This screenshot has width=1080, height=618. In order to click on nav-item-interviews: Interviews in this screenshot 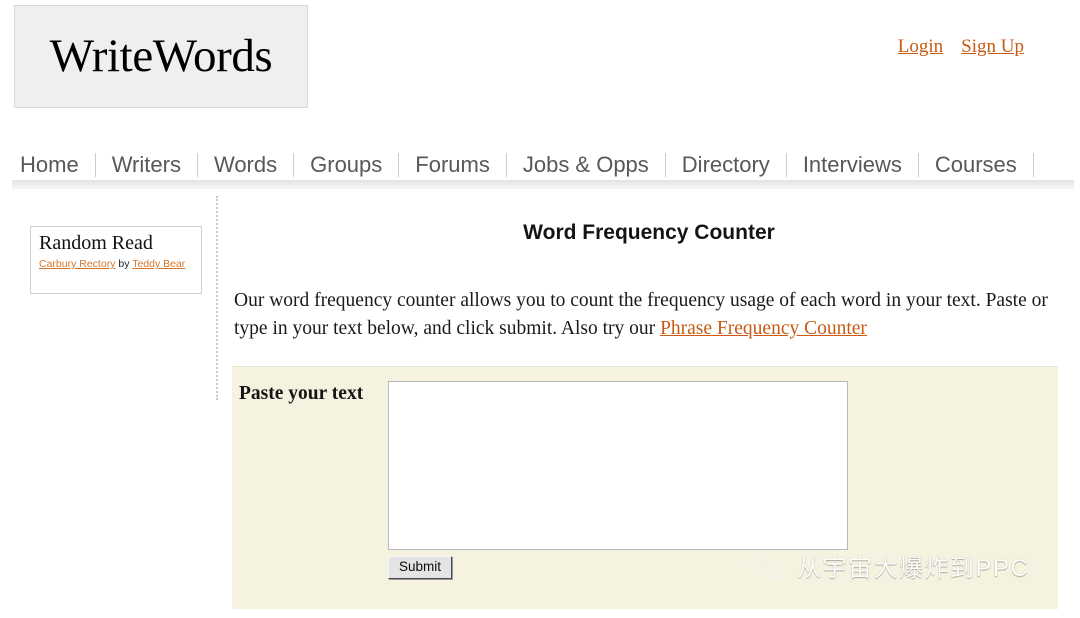, I will do `click(852, 165)`.